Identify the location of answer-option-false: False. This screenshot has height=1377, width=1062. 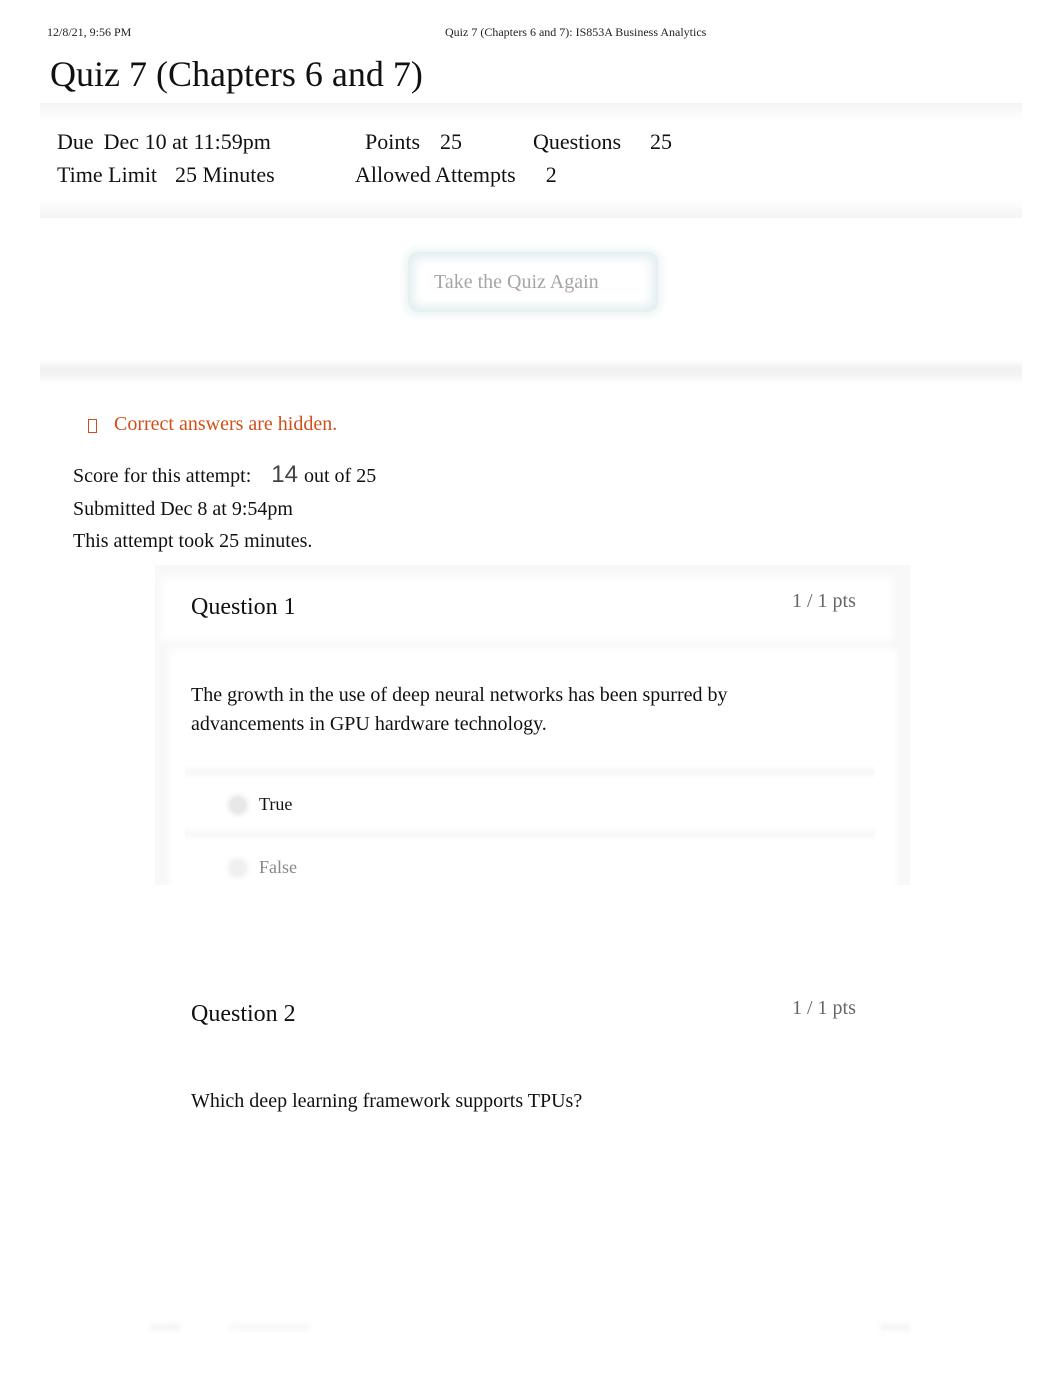
(263, 867).